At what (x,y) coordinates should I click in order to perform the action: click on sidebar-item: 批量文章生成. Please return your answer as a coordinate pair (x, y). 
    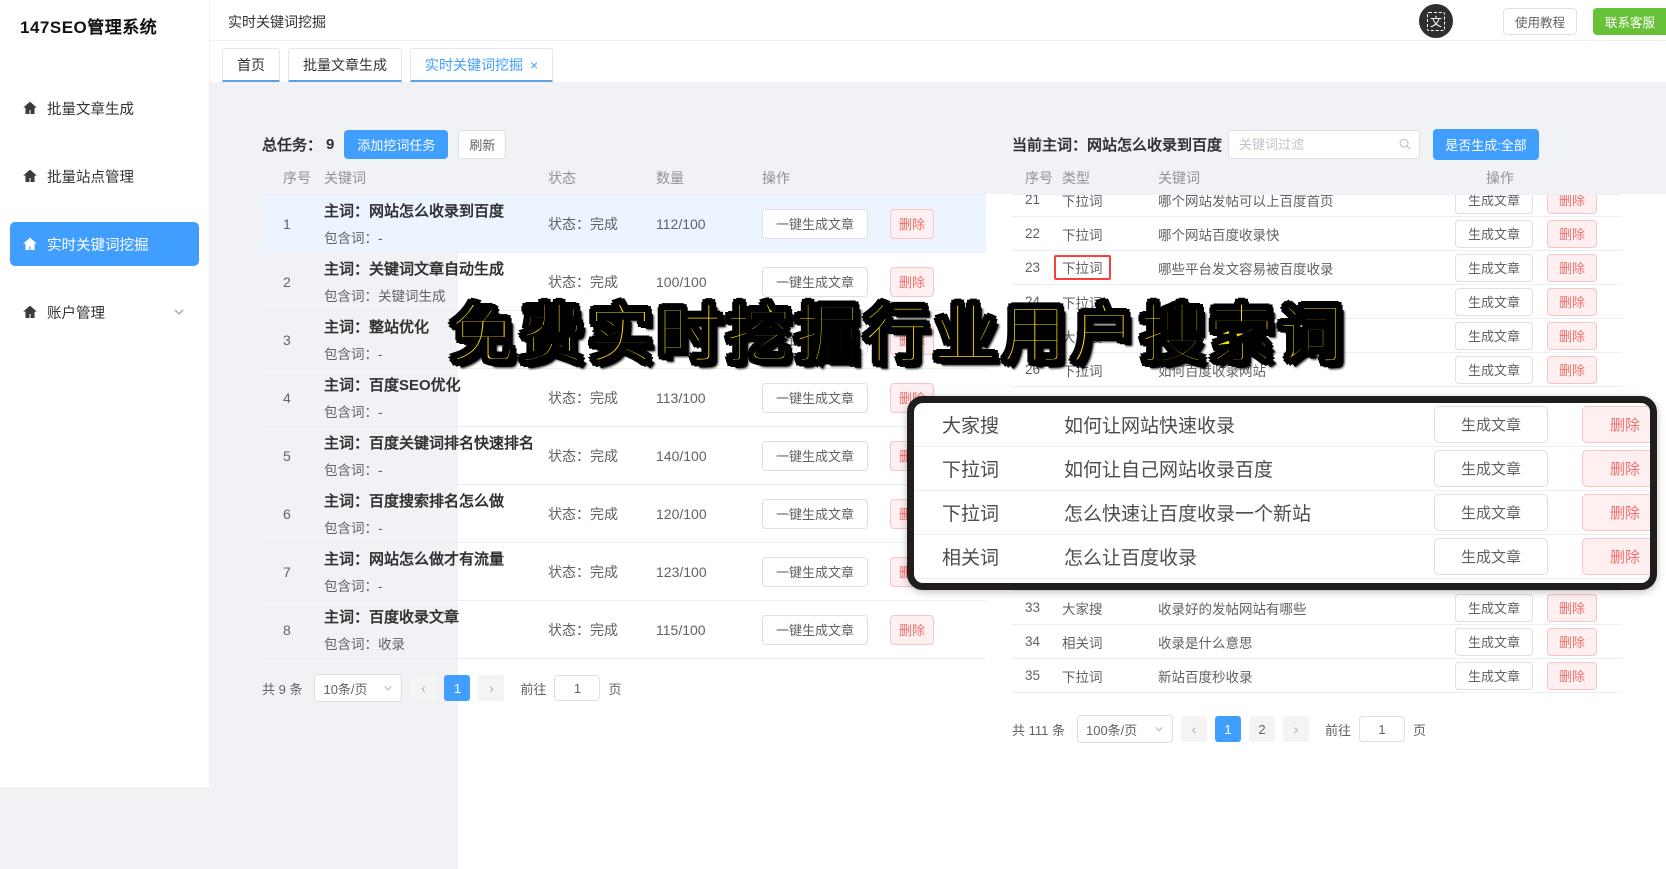
    Looking at the image, I should click on (104, 108).